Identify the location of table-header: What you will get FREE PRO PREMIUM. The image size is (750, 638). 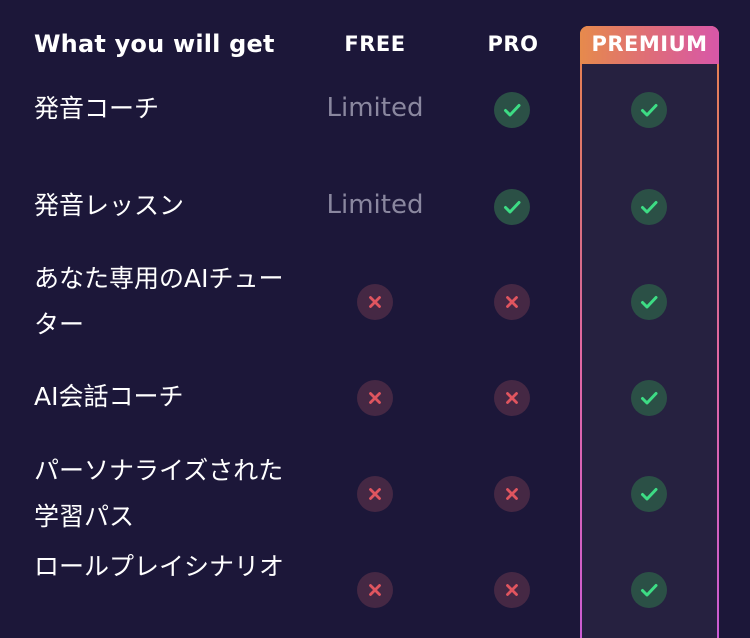
(375, 45).